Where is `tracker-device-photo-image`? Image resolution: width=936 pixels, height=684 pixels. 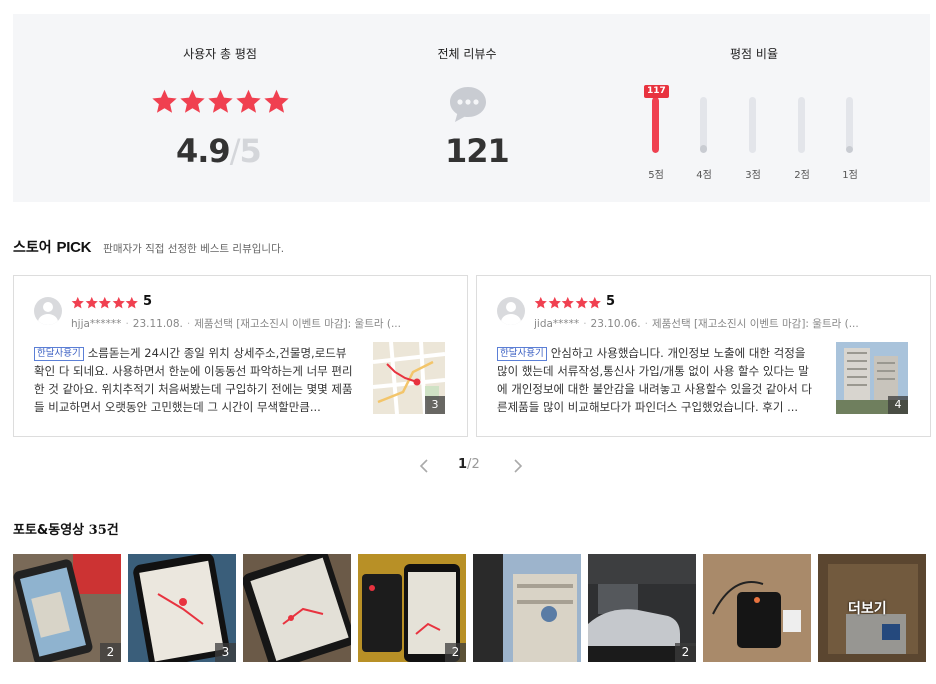
tracker-device-photo-image is located at coordinates (757, 608).